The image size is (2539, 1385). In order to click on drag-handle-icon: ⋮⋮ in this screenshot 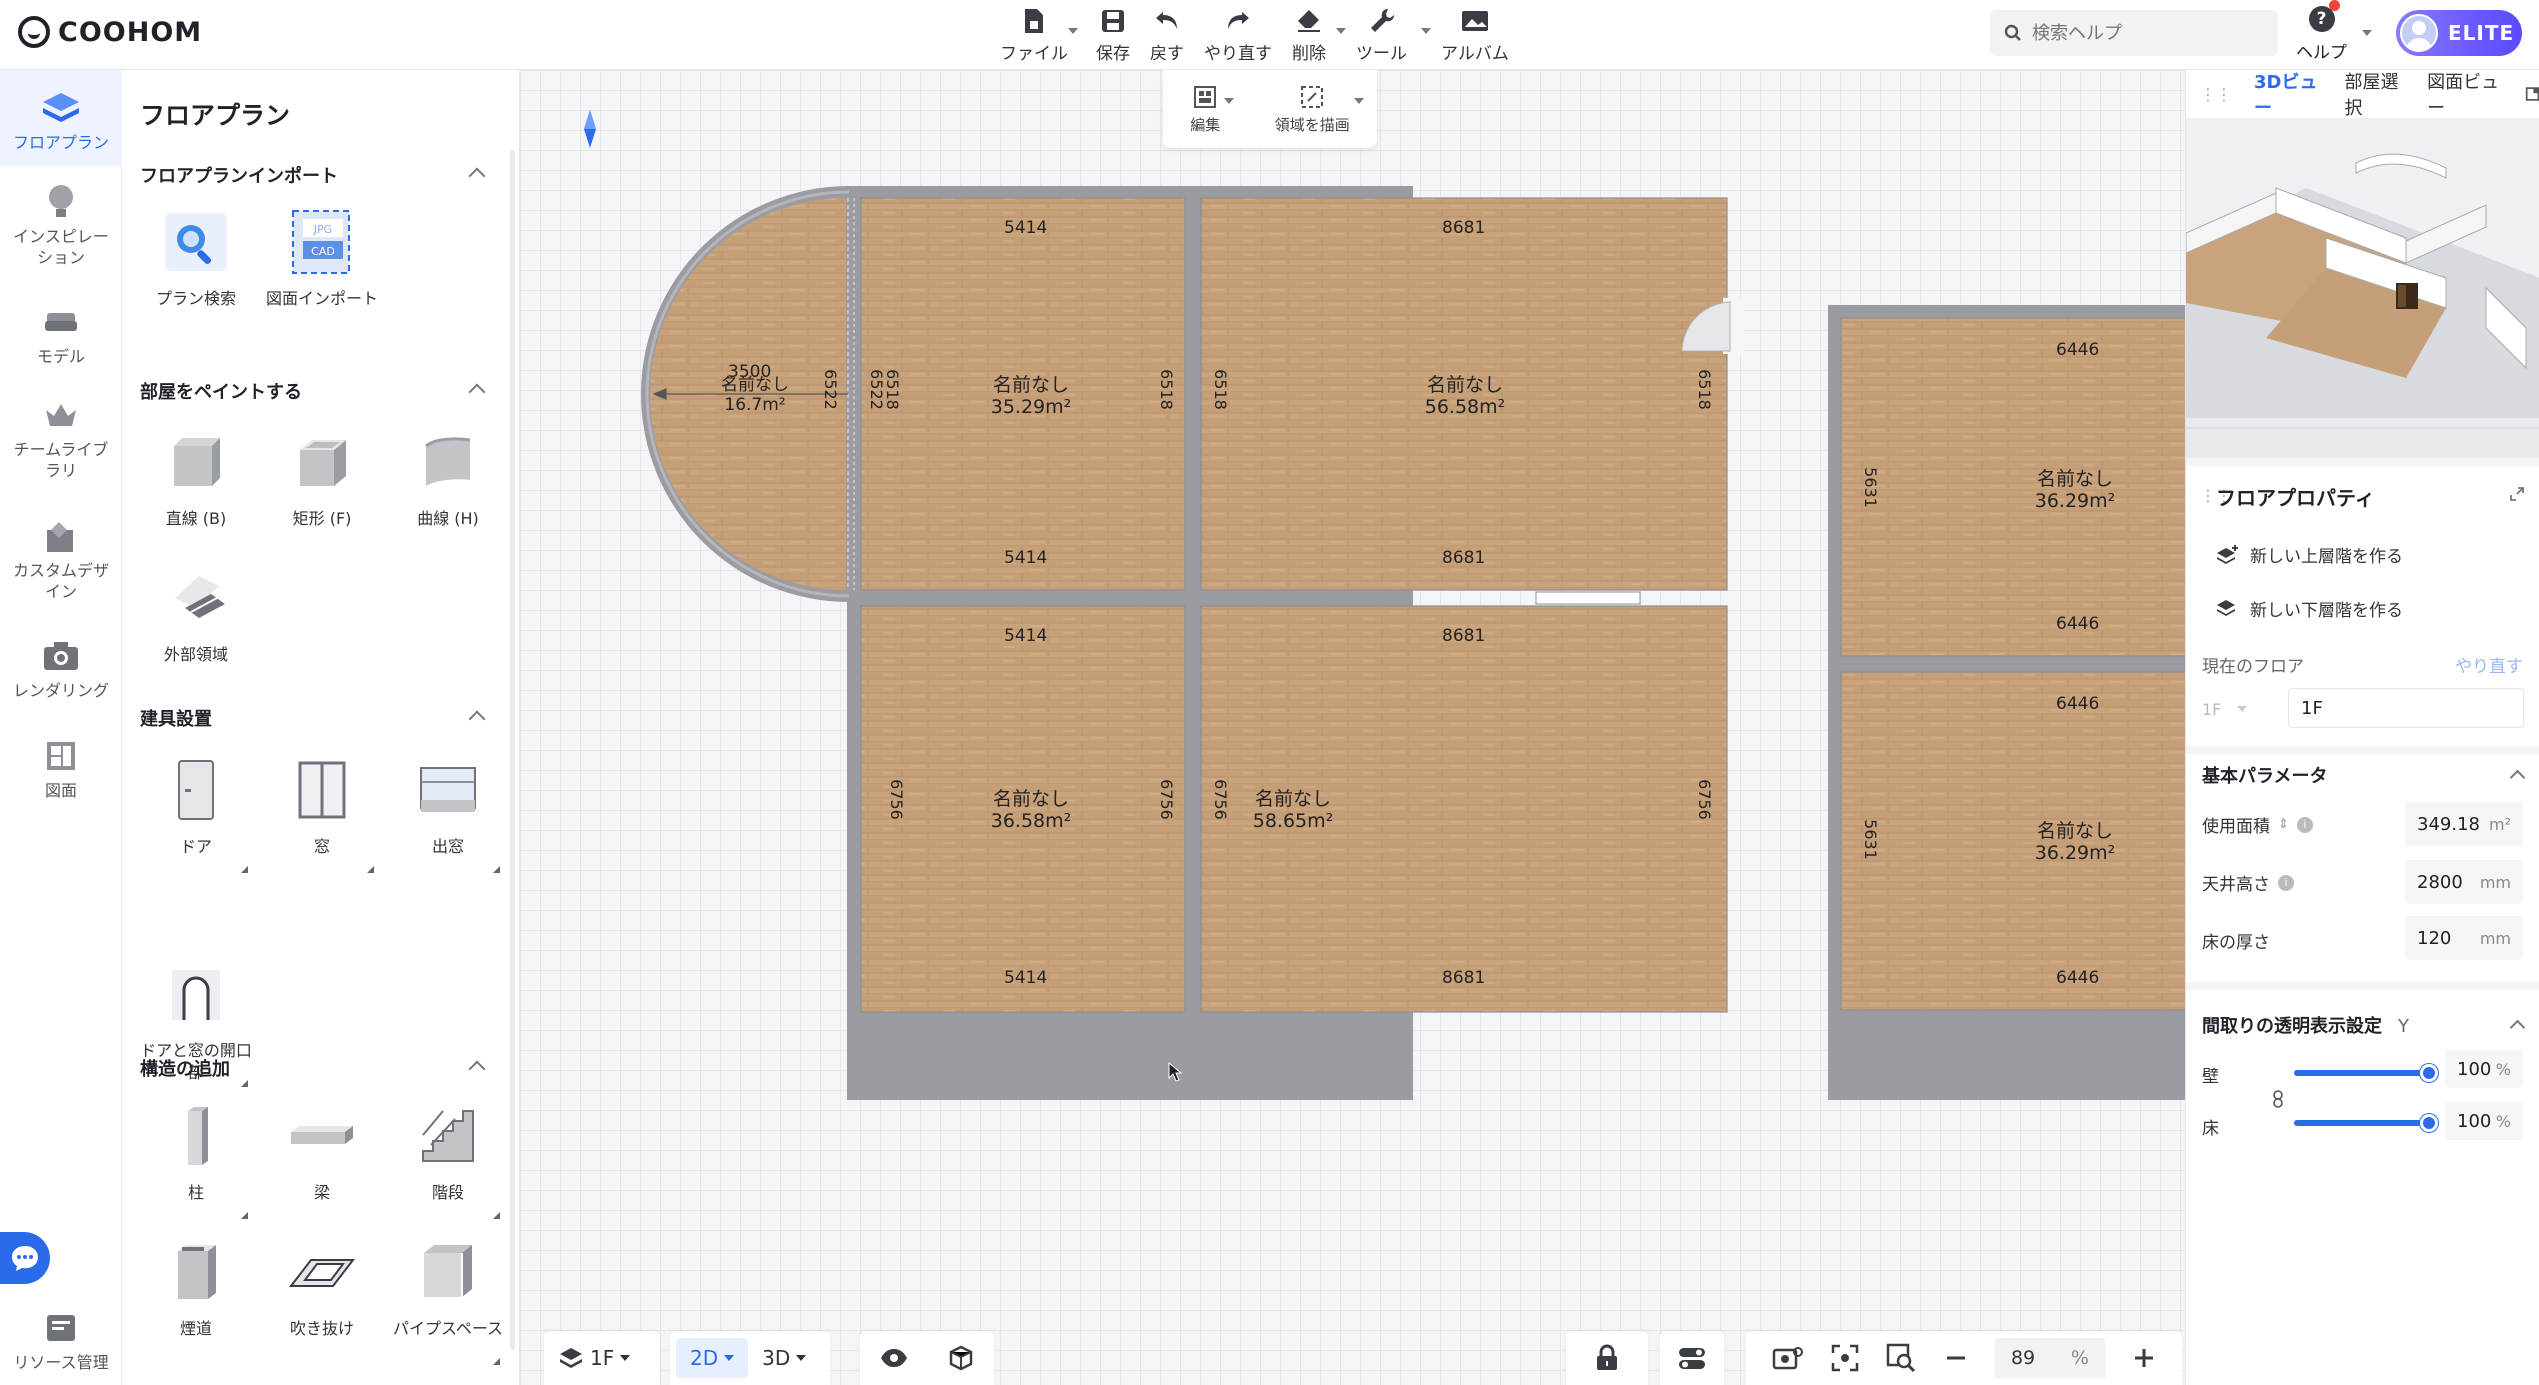, I will do `click(2216, 94)`.